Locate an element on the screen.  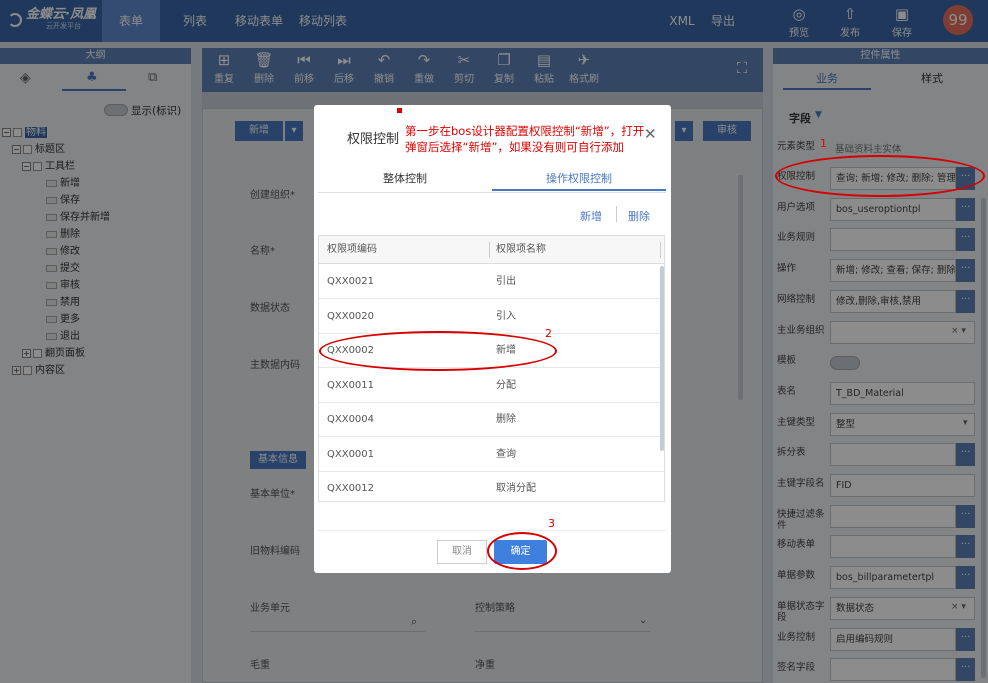
permission-code: QXX0004 is located at coordinates (351, 419).